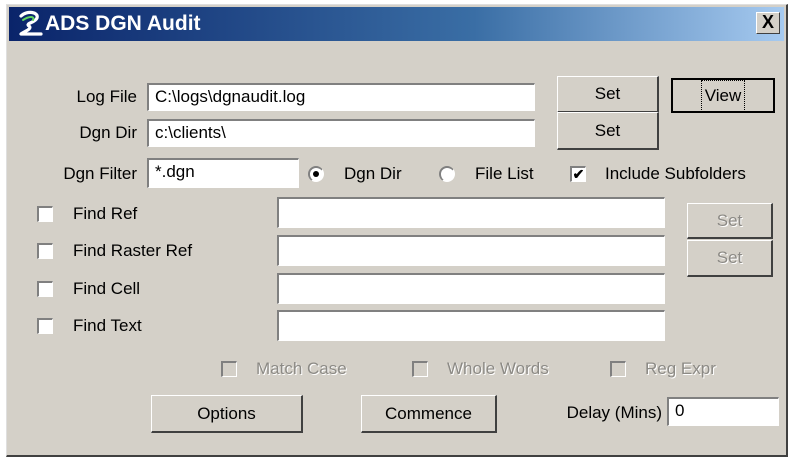  I want to click on radio-file-list-label: File List, so click(504, 173).